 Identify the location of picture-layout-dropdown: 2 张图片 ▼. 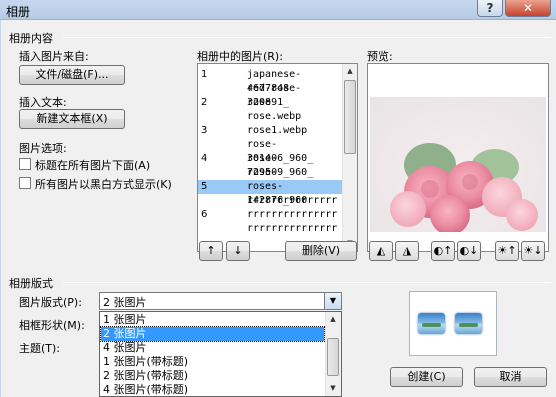
(220, 301).